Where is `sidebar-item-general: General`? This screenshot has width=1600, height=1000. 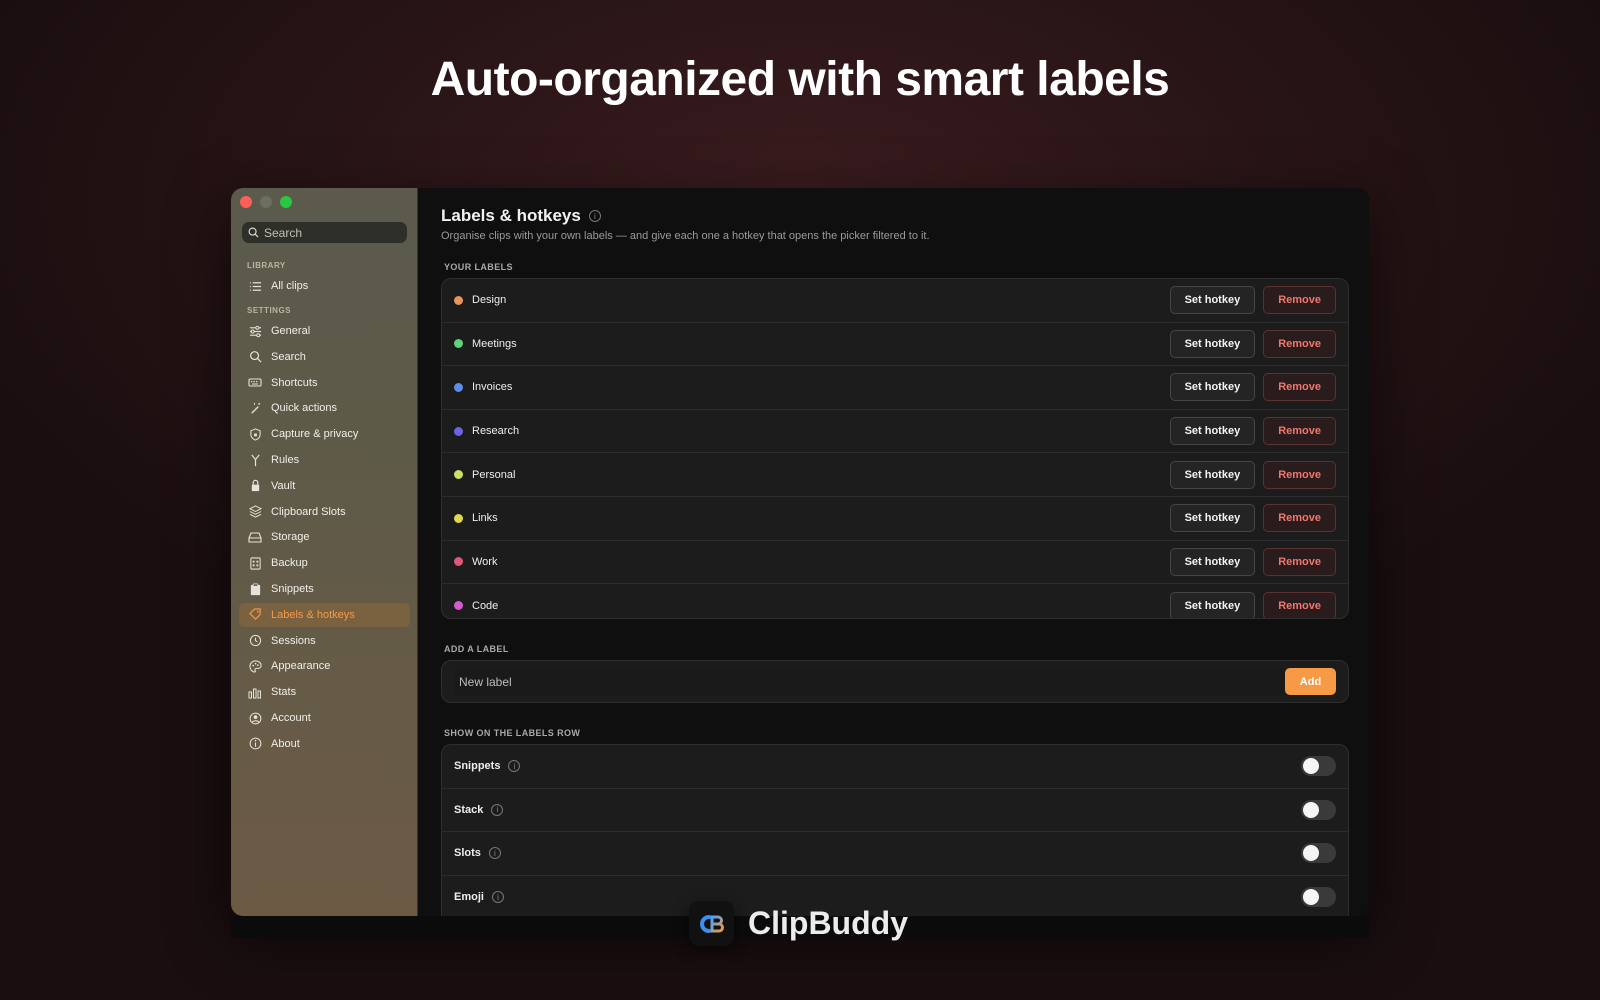
sidebar-item-general: General is located at coordinates (324, 331).